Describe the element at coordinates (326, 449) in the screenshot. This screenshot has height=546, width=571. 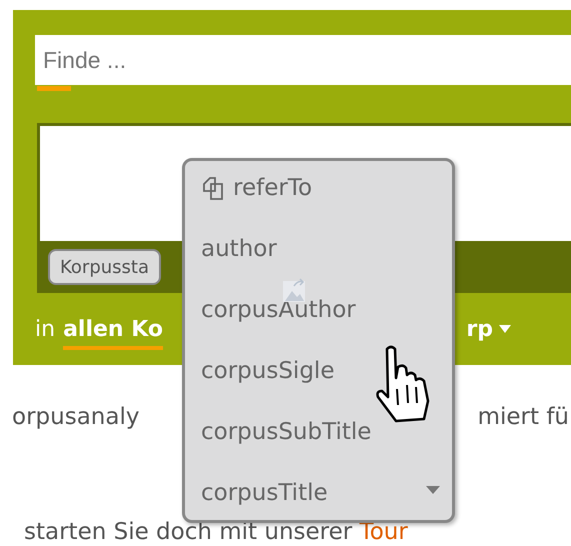
I see `menu-item: corpusSubTitle` at that location.